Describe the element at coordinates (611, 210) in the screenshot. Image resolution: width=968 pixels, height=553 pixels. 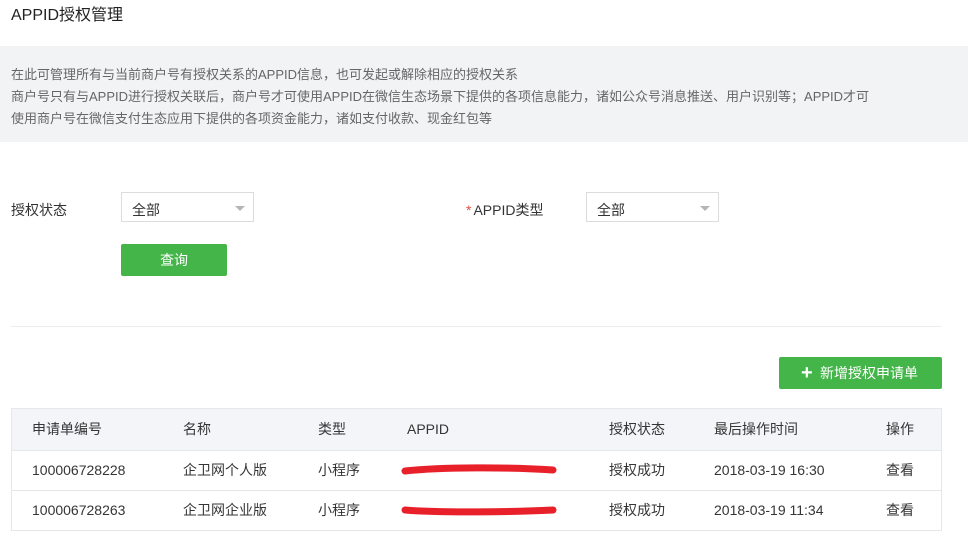
I see `type-filter-value: 全部` at that location.